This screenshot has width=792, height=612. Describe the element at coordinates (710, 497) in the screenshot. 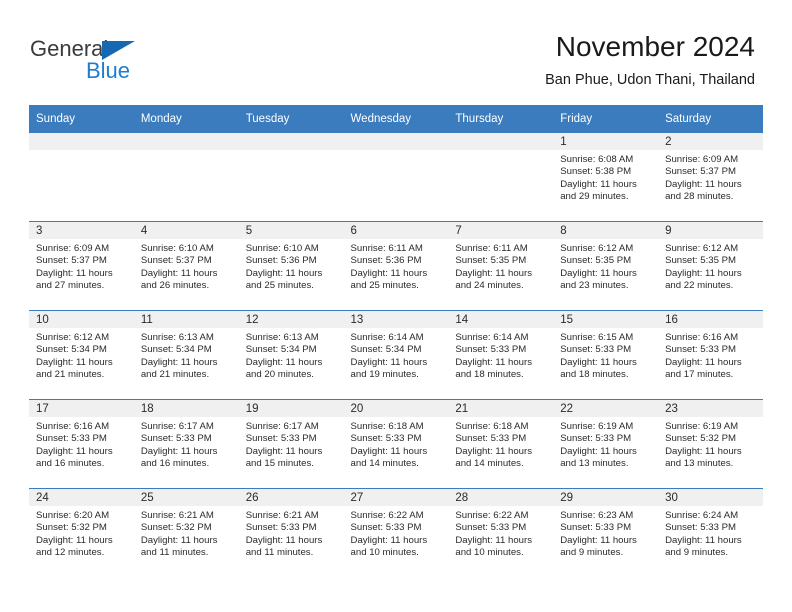

I see `day-number: 30` at that location.